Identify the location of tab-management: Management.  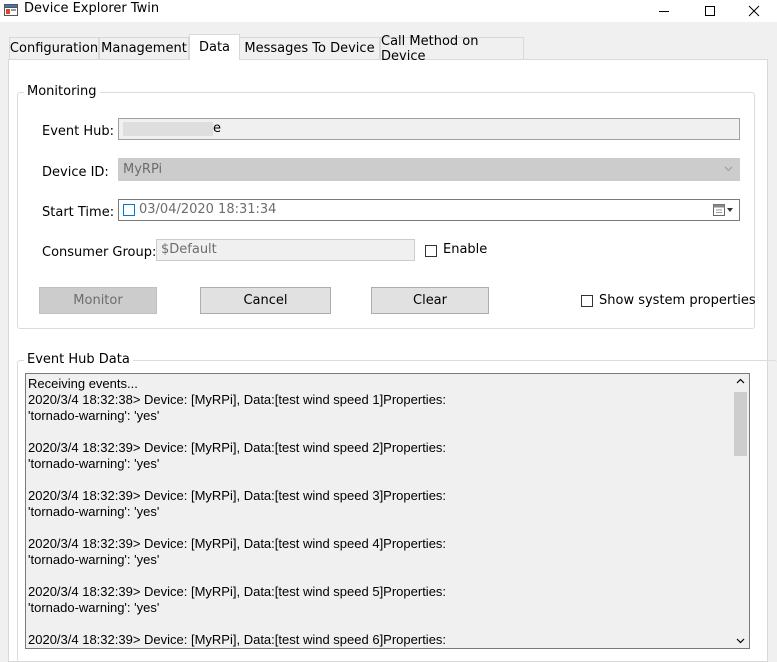
(144, 48).